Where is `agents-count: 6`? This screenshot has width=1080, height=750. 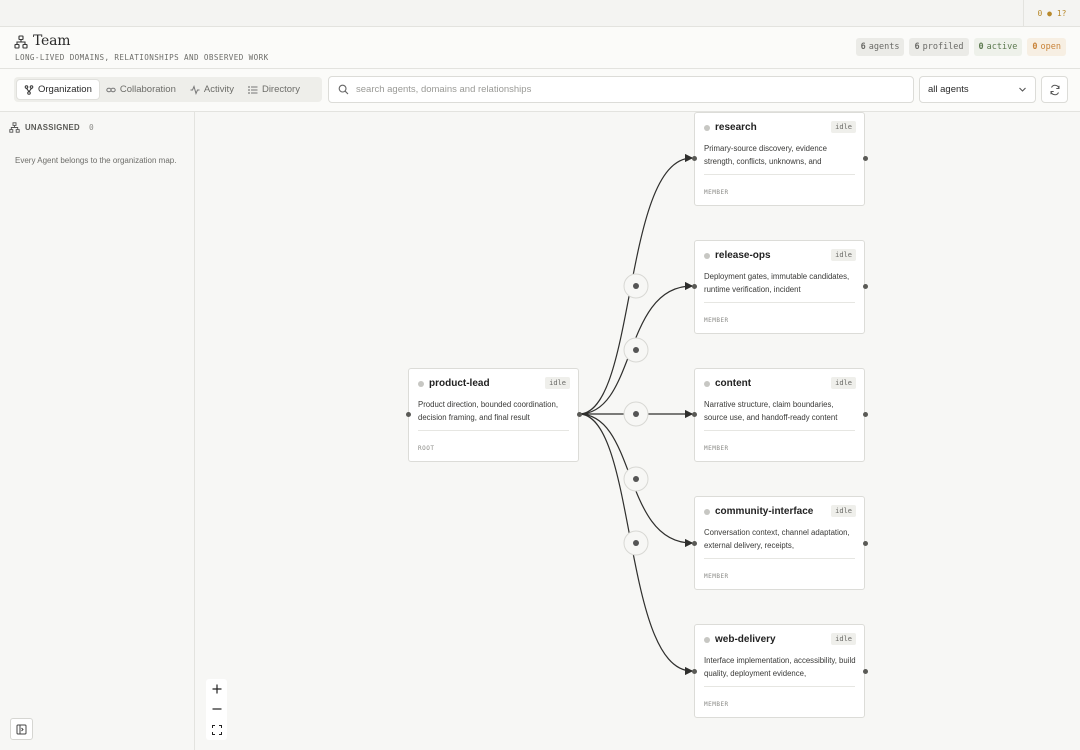 agents-count: 6 is located at coordinates (863, 47).